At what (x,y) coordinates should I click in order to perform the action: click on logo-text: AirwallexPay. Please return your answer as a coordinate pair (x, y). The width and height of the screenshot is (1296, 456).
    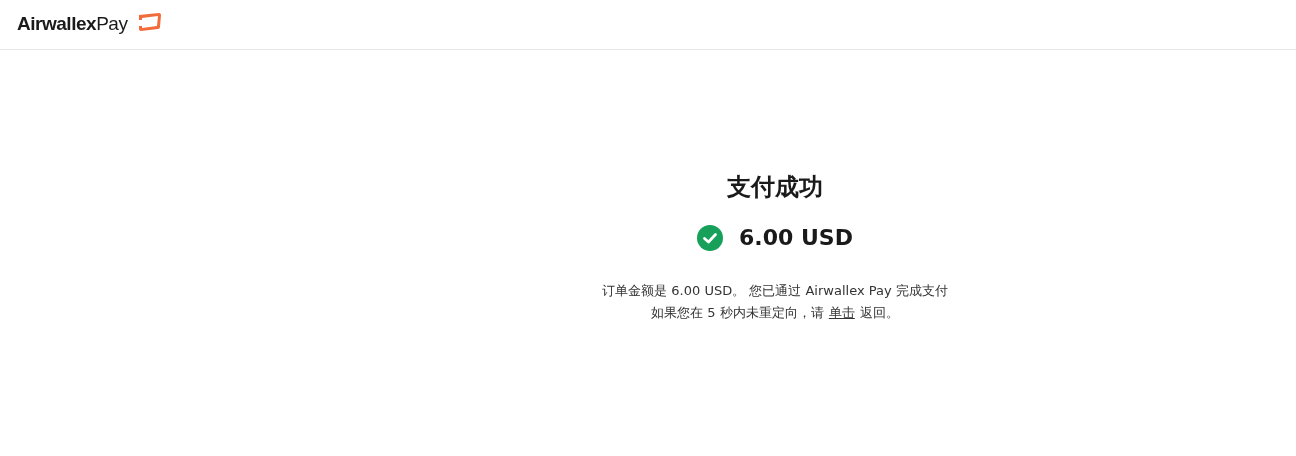
    Looking at the image, I should click on (72, 24).